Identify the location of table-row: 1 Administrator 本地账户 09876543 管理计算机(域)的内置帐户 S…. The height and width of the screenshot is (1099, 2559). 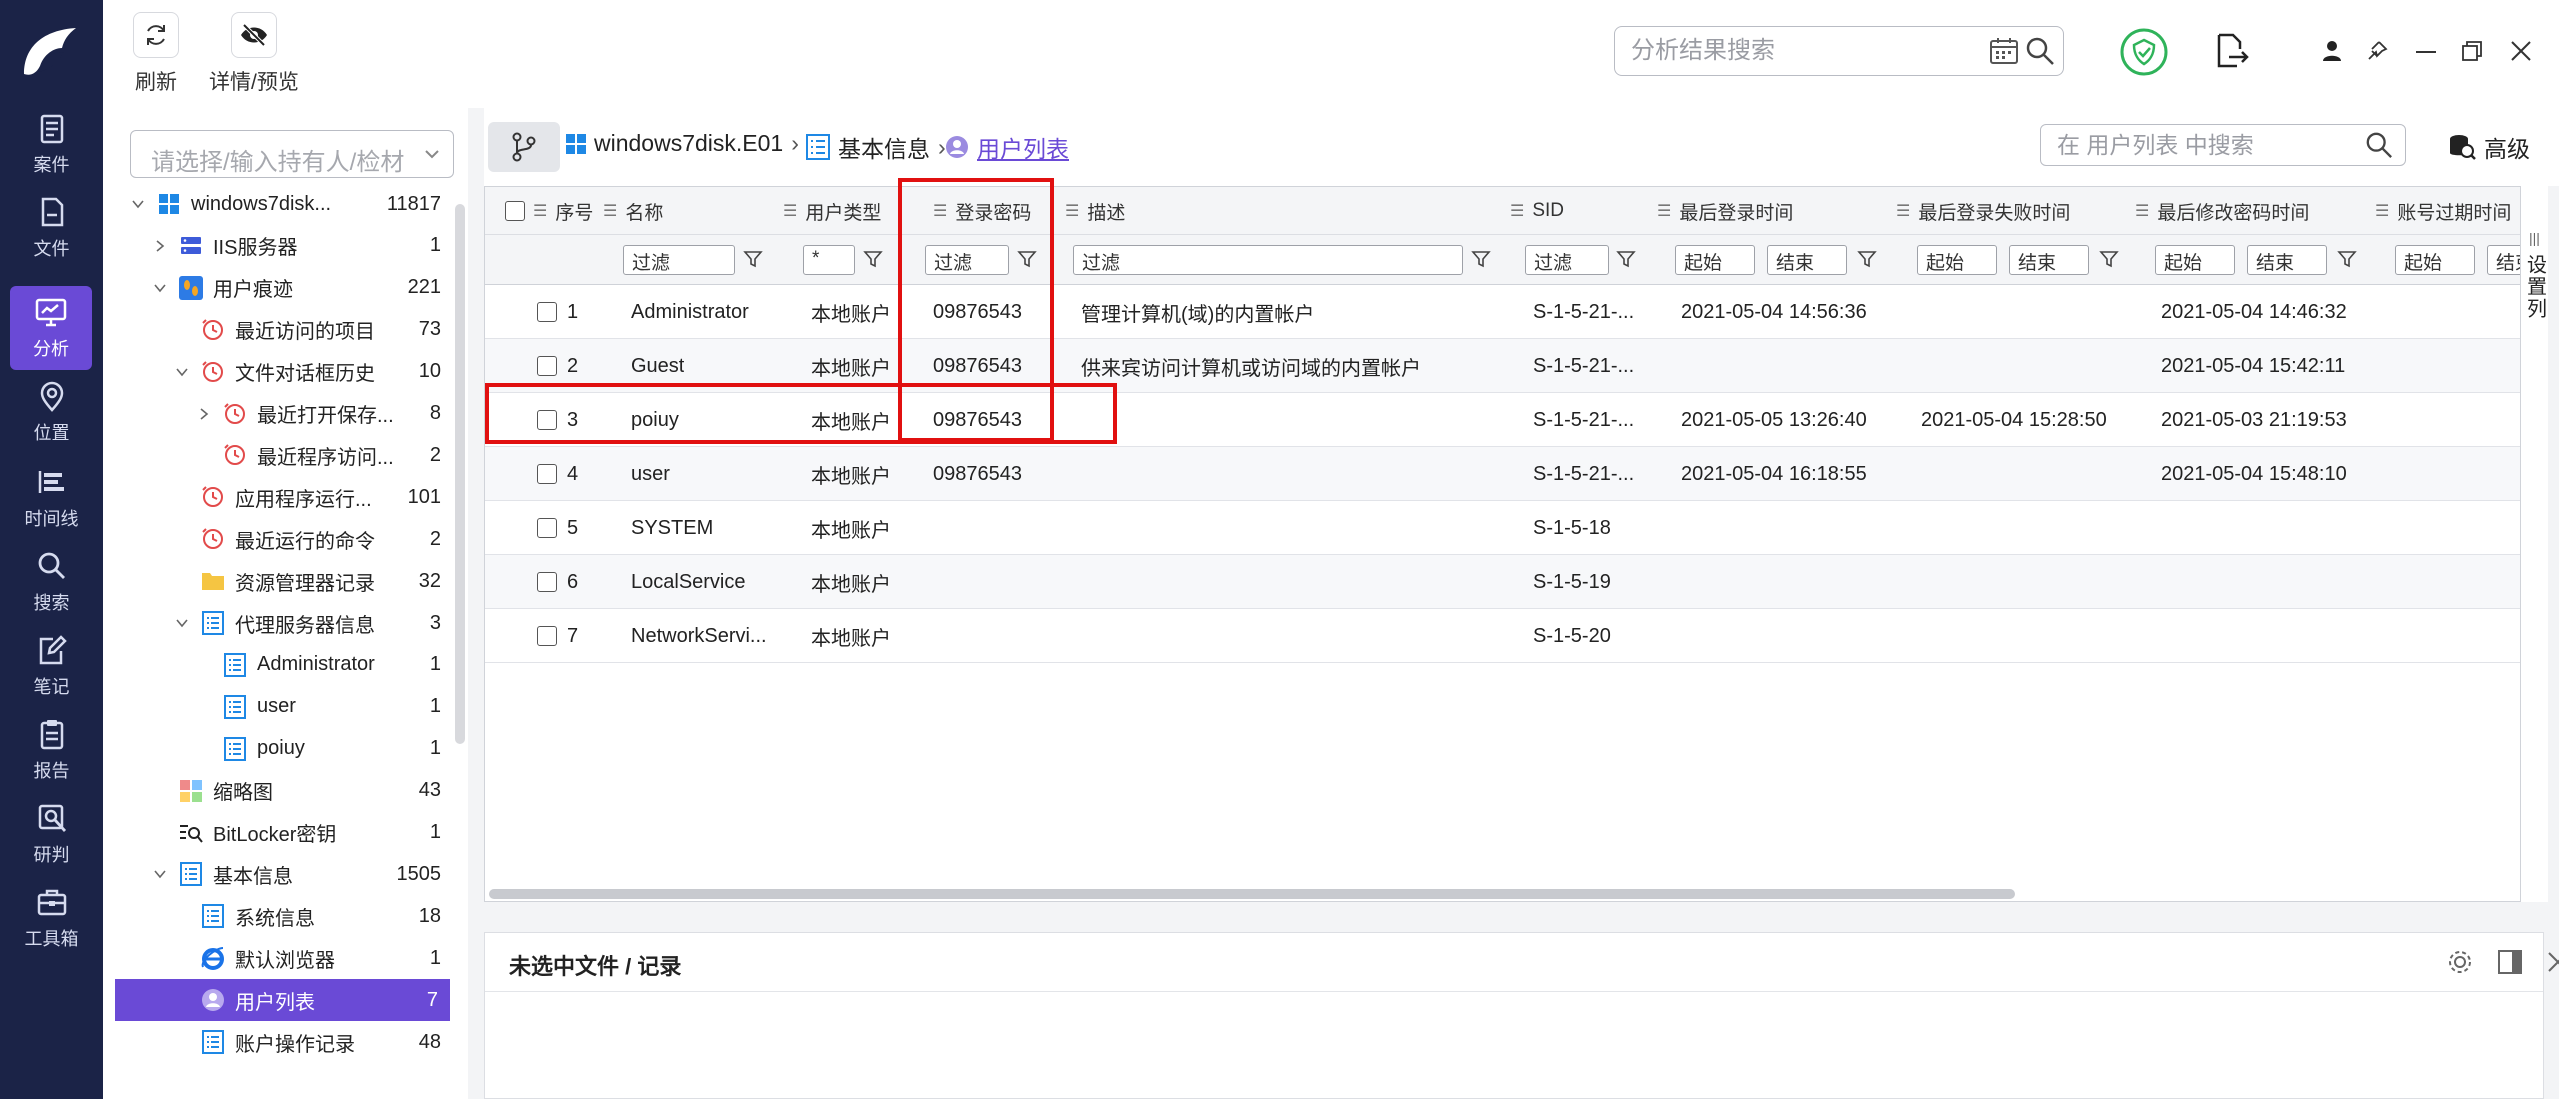
(1514, 312).